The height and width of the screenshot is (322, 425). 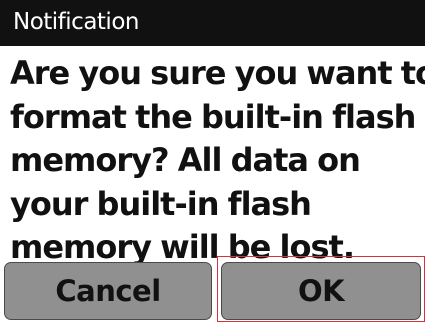 I want to click on dialog-titlebar: Notification, so click(x=212, y=23).